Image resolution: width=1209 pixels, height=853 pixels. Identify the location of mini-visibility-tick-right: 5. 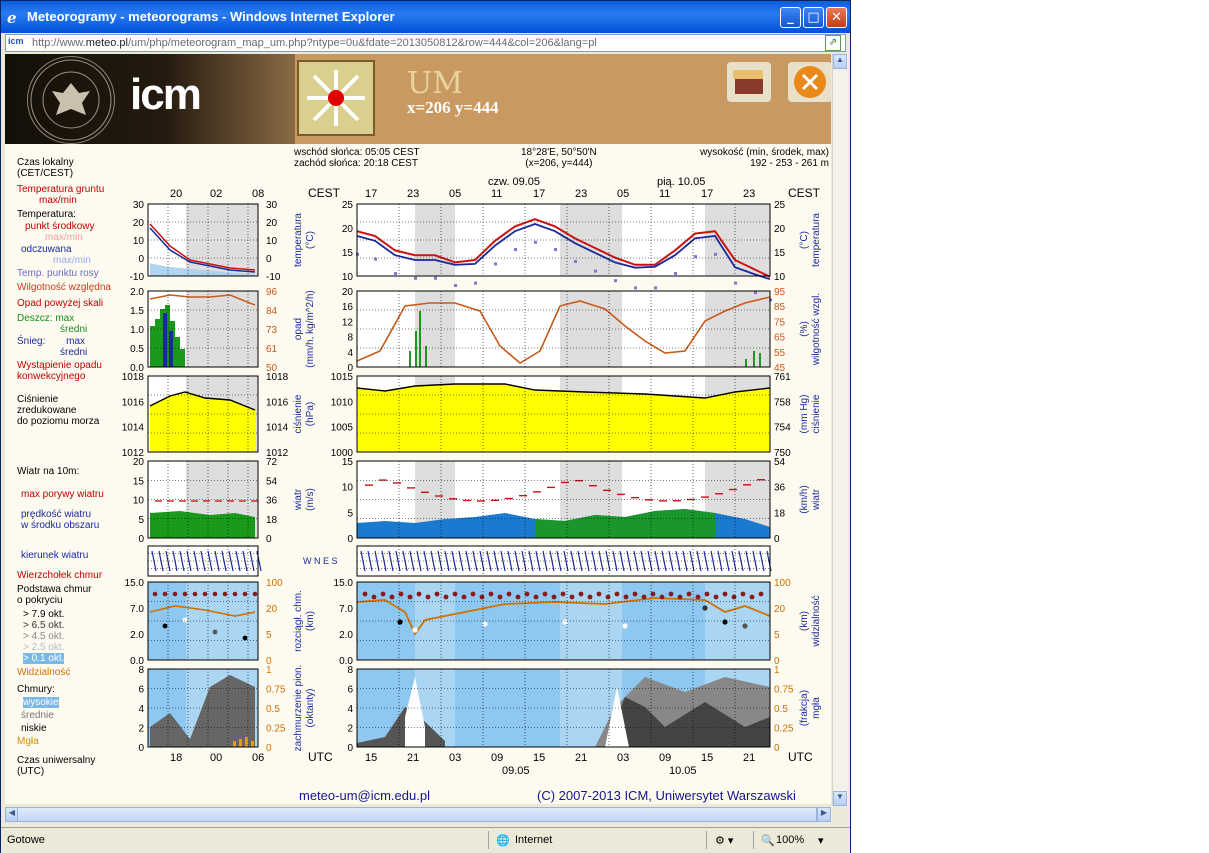
(269, 635).